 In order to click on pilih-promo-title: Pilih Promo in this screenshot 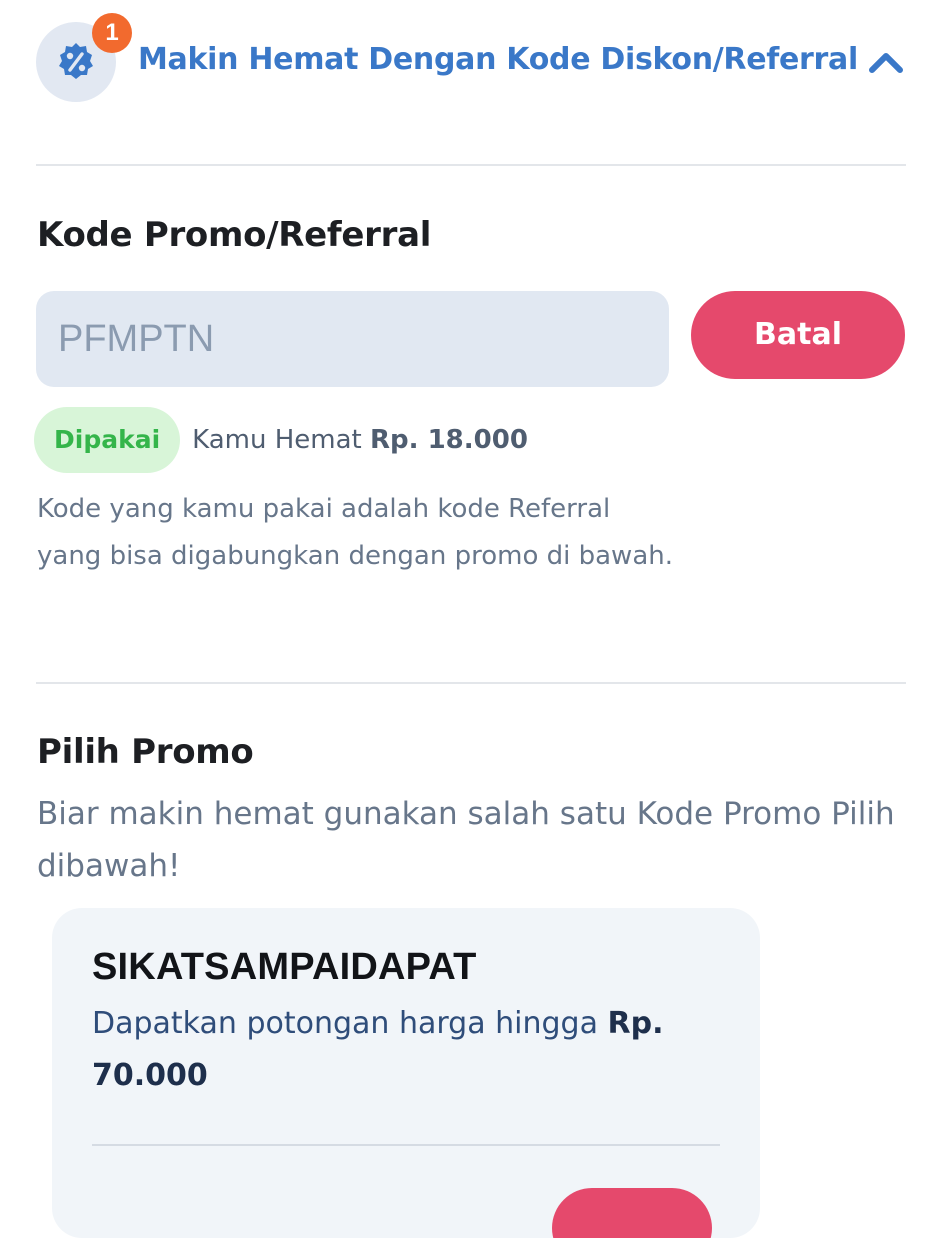, I will do `click(145, 752)`.